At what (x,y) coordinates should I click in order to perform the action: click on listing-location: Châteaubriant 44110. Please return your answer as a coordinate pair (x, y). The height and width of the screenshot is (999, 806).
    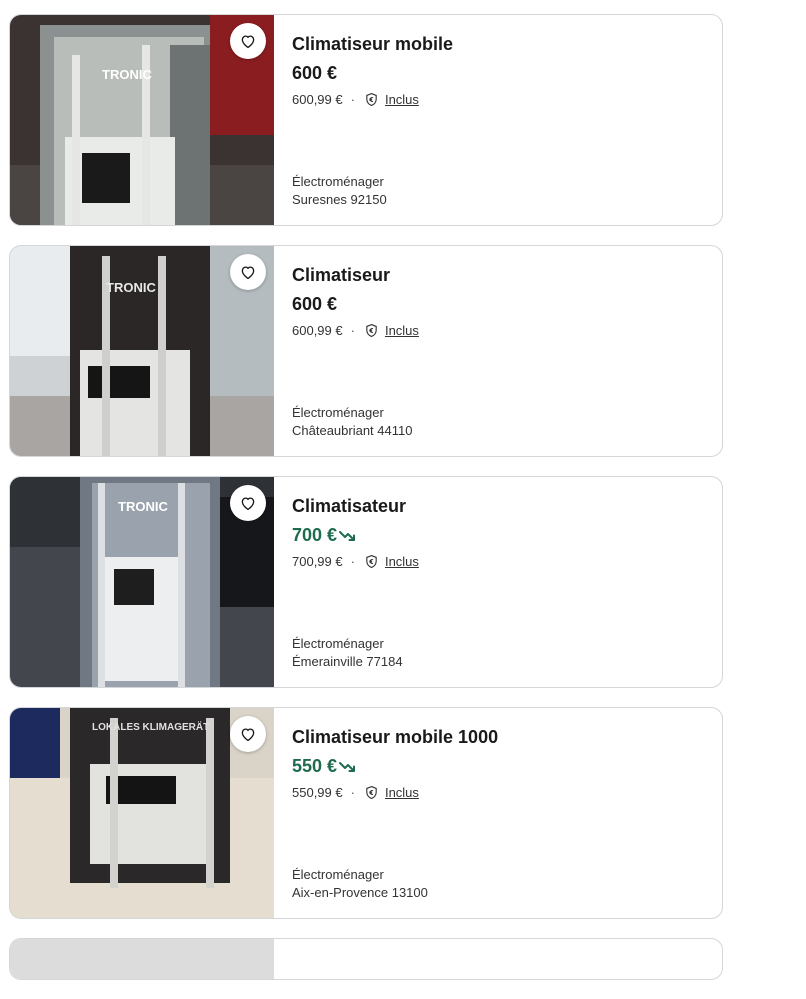
    Looking at the image, I should click on (352, 430).